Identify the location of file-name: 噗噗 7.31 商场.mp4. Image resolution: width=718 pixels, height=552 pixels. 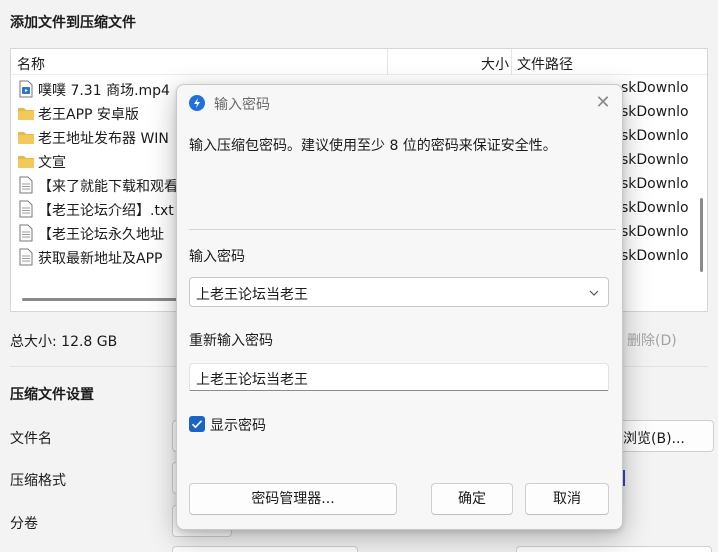
(104, 91).